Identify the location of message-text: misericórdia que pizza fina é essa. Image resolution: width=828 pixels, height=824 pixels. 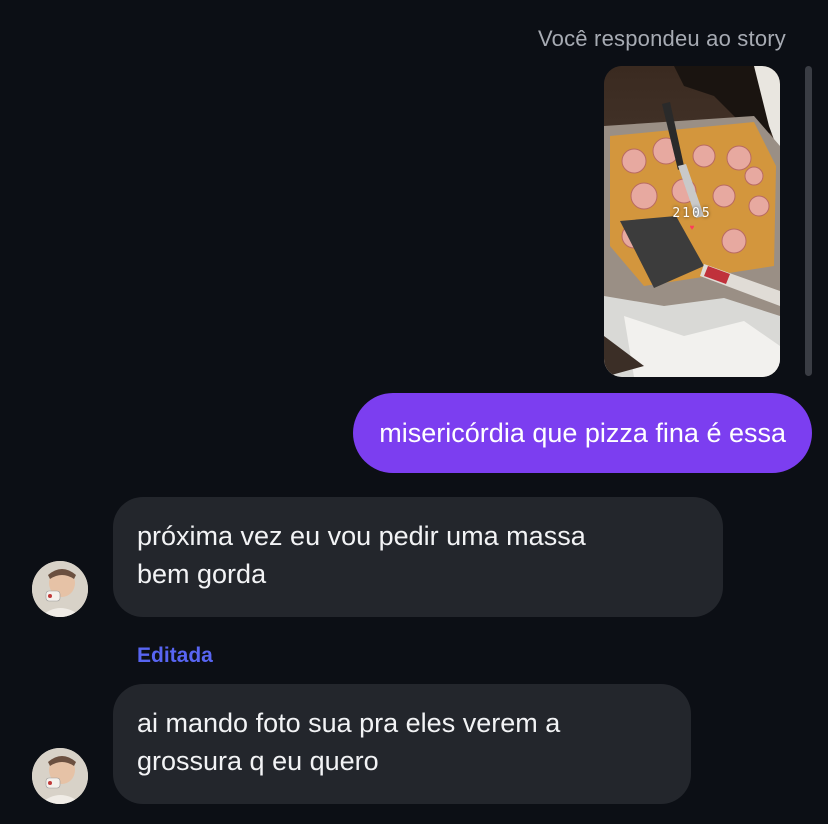
(582, 432).